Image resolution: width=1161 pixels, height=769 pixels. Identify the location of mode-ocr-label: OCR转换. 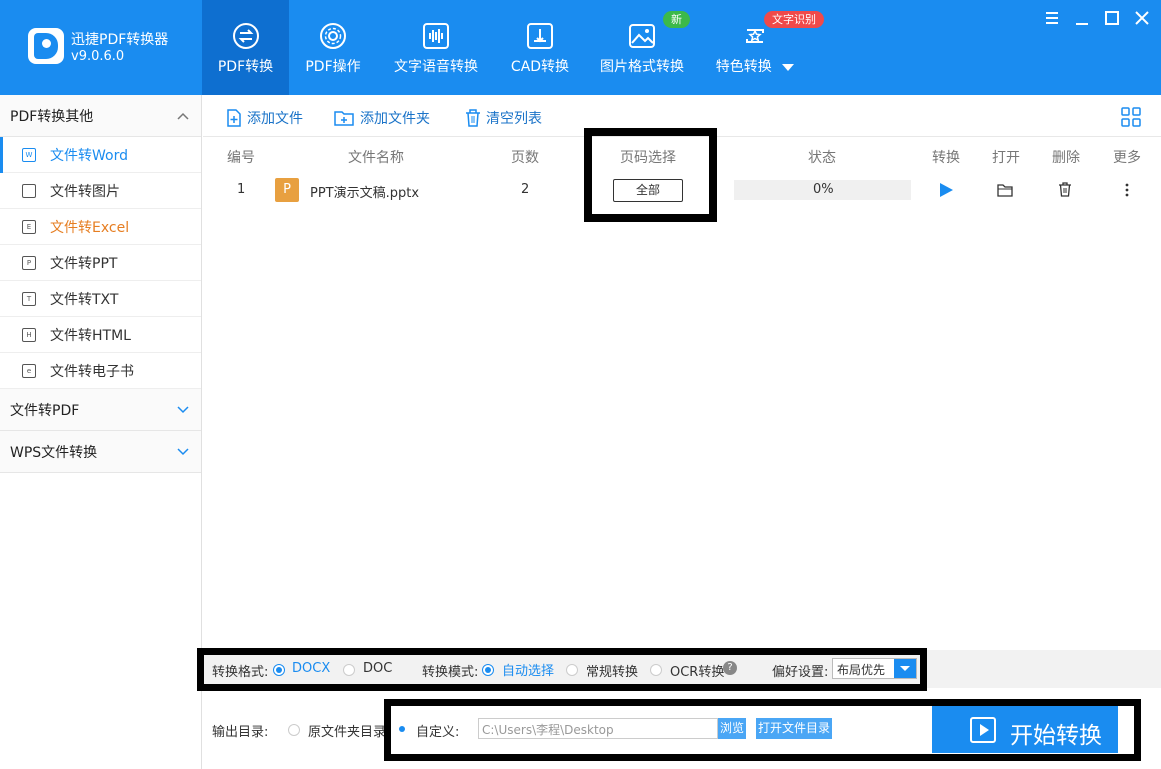
(697, 672).